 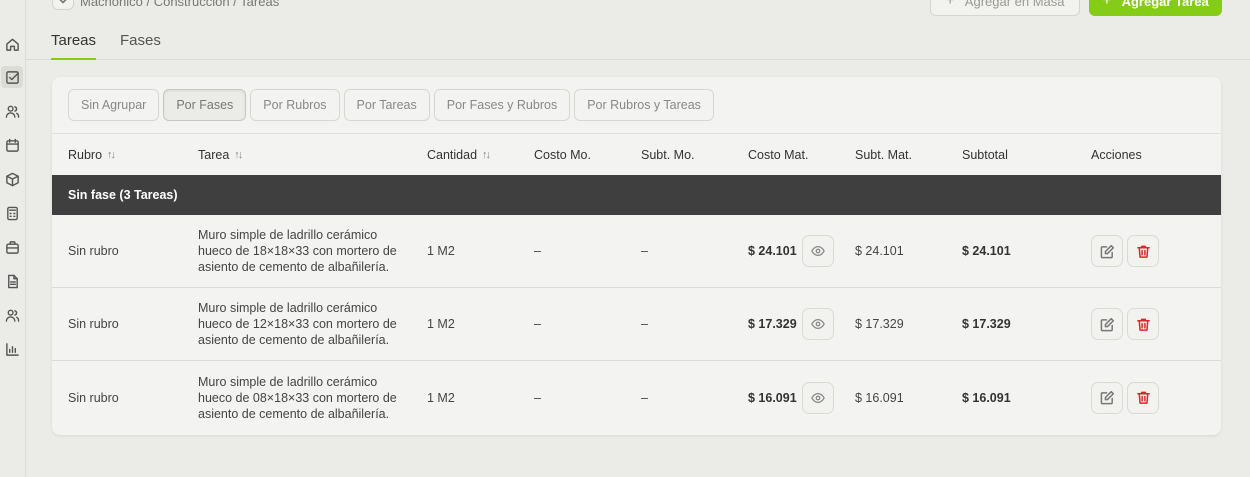 I want to click on cell-subtotal: $ 16.091, so click(x=986, y=397).